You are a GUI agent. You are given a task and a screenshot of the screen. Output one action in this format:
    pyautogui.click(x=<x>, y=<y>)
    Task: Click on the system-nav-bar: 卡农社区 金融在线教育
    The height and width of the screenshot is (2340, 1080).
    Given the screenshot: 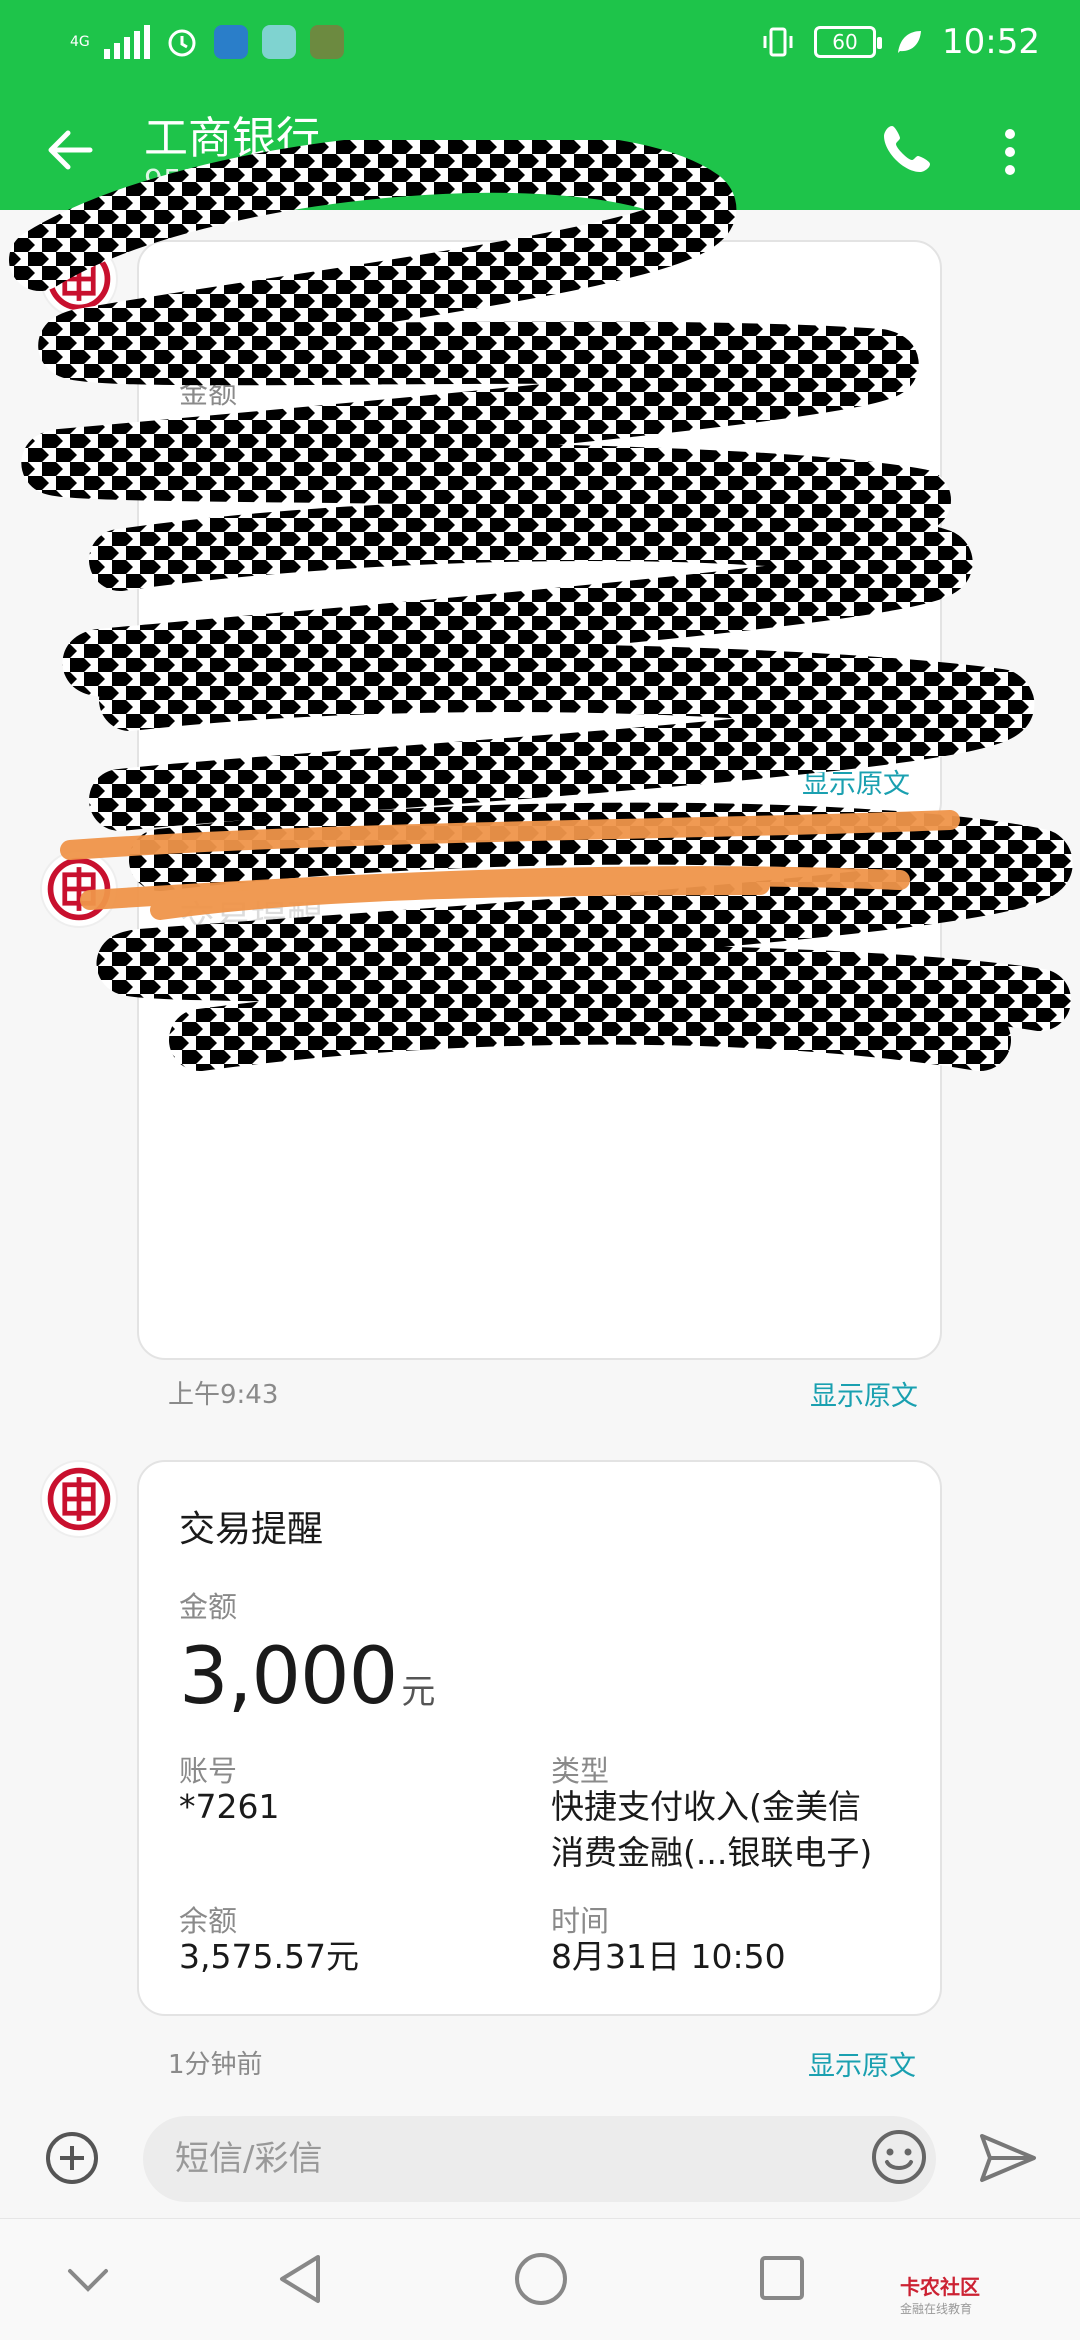 What is the action you would take?
    pyautogui.click(x=540, y=2279)
    